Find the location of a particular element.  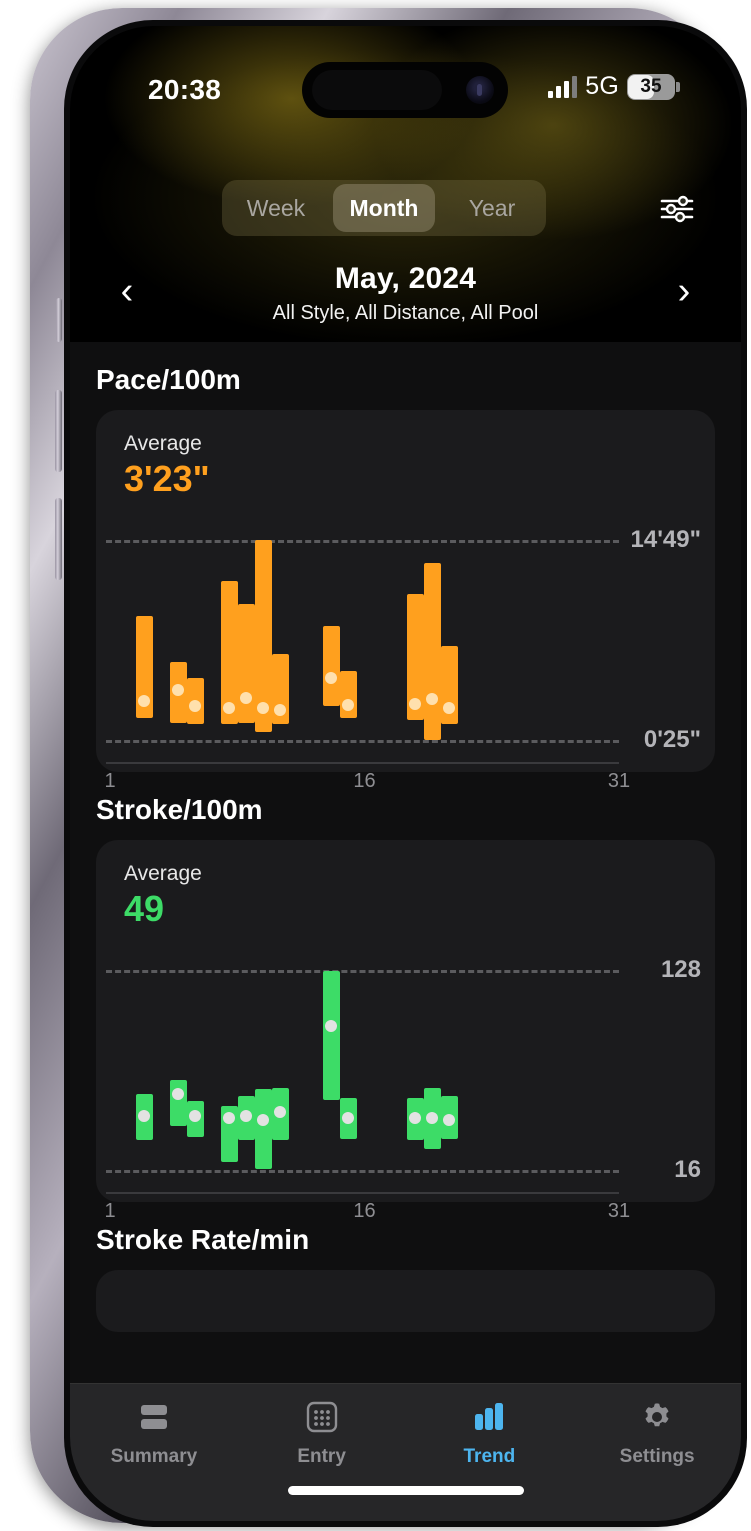

battery-icon: 35 is located at coordinates (653, 86).